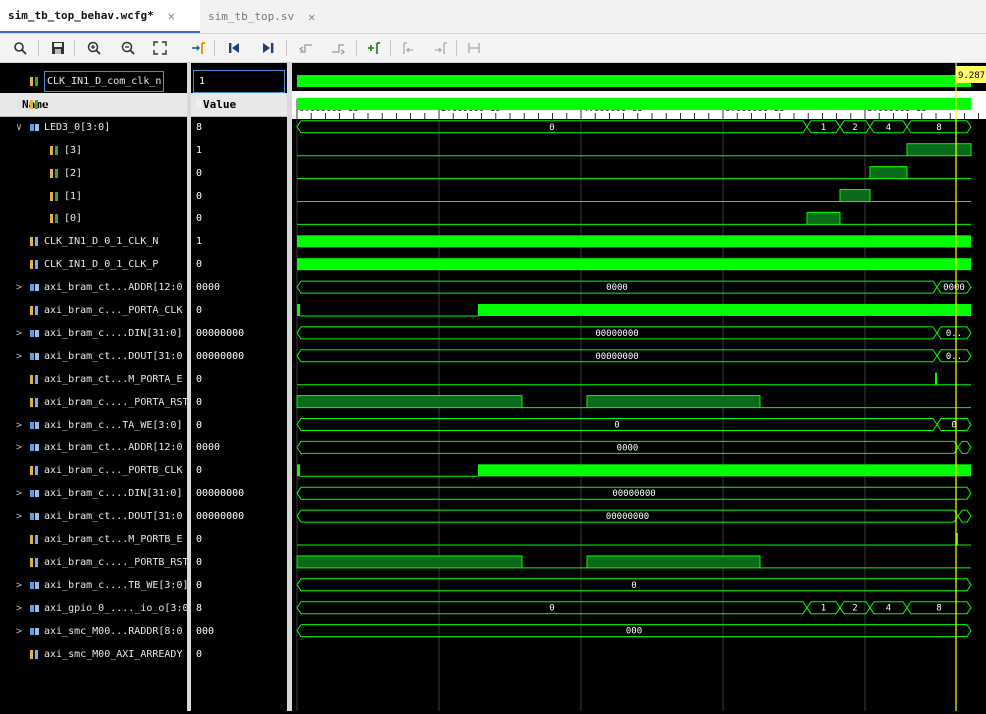 Image resolution: width=986 pixels, height=714 pixels. I want to click on bus-value: 4, so click(888, 128).